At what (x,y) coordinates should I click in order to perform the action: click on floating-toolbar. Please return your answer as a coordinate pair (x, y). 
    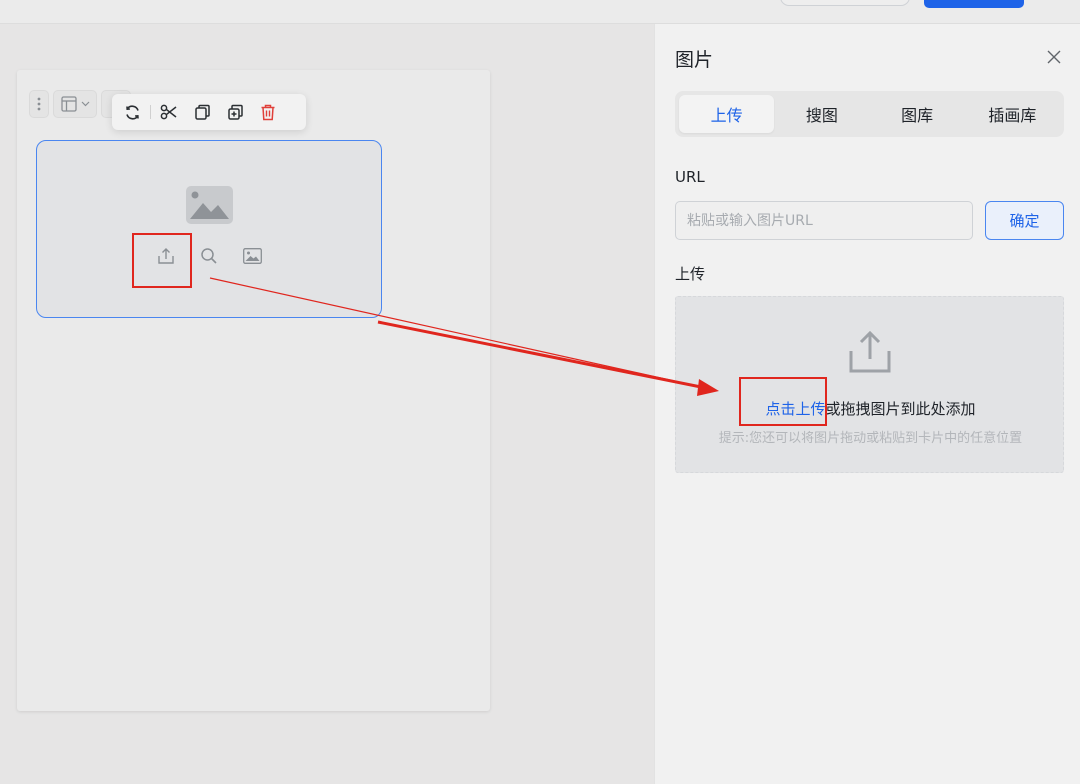
    Looking at the image, I should click on (209, 112).